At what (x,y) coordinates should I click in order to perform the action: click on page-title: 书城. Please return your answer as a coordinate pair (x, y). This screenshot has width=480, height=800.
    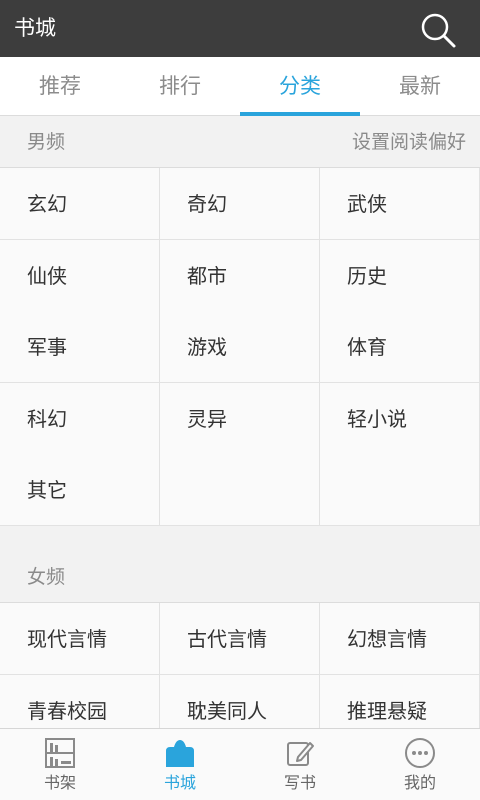
    Looking at the image, I should click on (35, 28).